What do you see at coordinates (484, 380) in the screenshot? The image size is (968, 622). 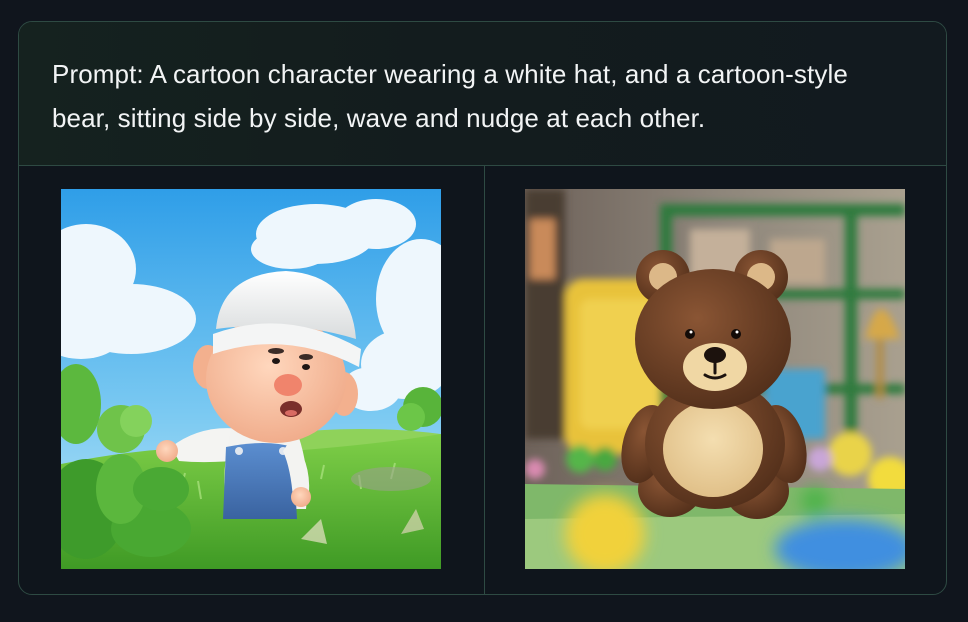 I see `image-divider` at bounding box center [484, 380].